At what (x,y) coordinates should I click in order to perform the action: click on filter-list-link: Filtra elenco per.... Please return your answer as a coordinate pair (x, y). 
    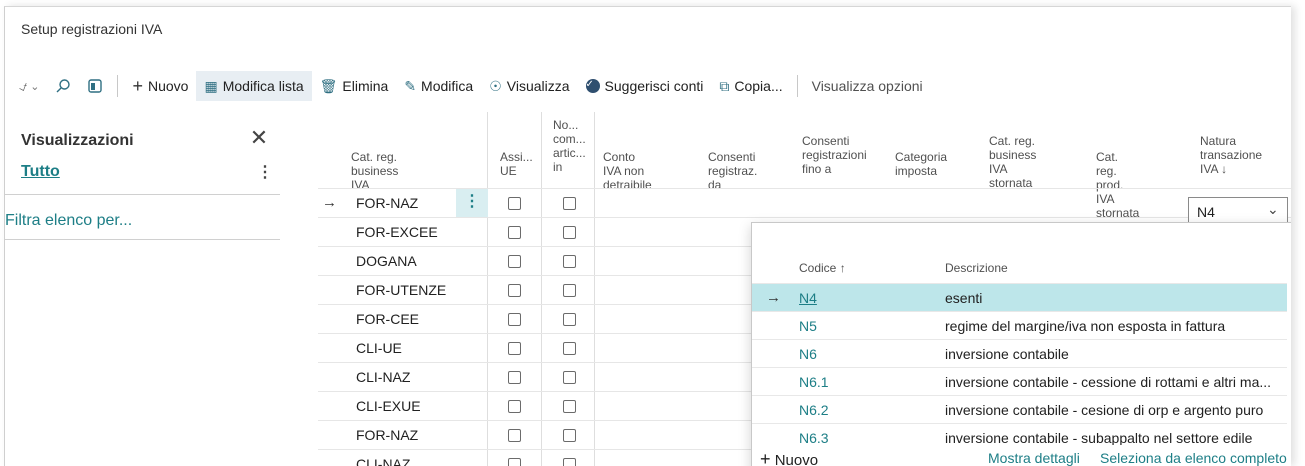
    Looking at the image, I should click on (68, 221).